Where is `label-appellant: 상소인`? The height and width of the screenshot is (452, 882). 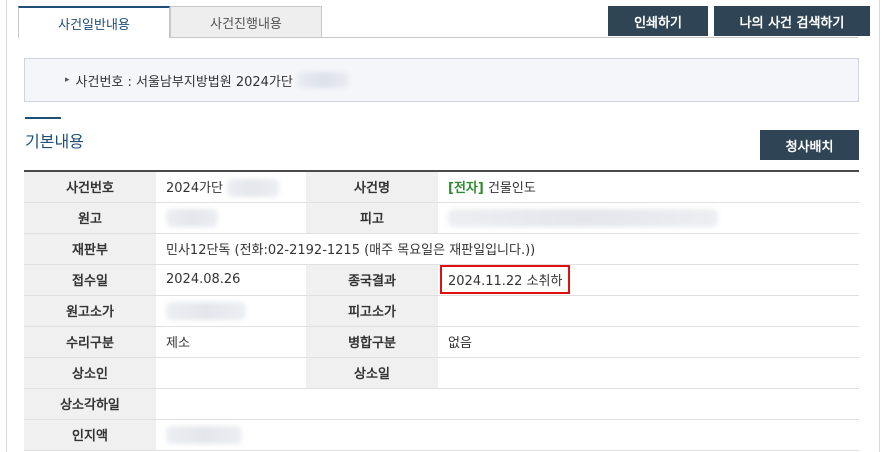 label-appellant: 상소인 is located at coordinates (90, 373).